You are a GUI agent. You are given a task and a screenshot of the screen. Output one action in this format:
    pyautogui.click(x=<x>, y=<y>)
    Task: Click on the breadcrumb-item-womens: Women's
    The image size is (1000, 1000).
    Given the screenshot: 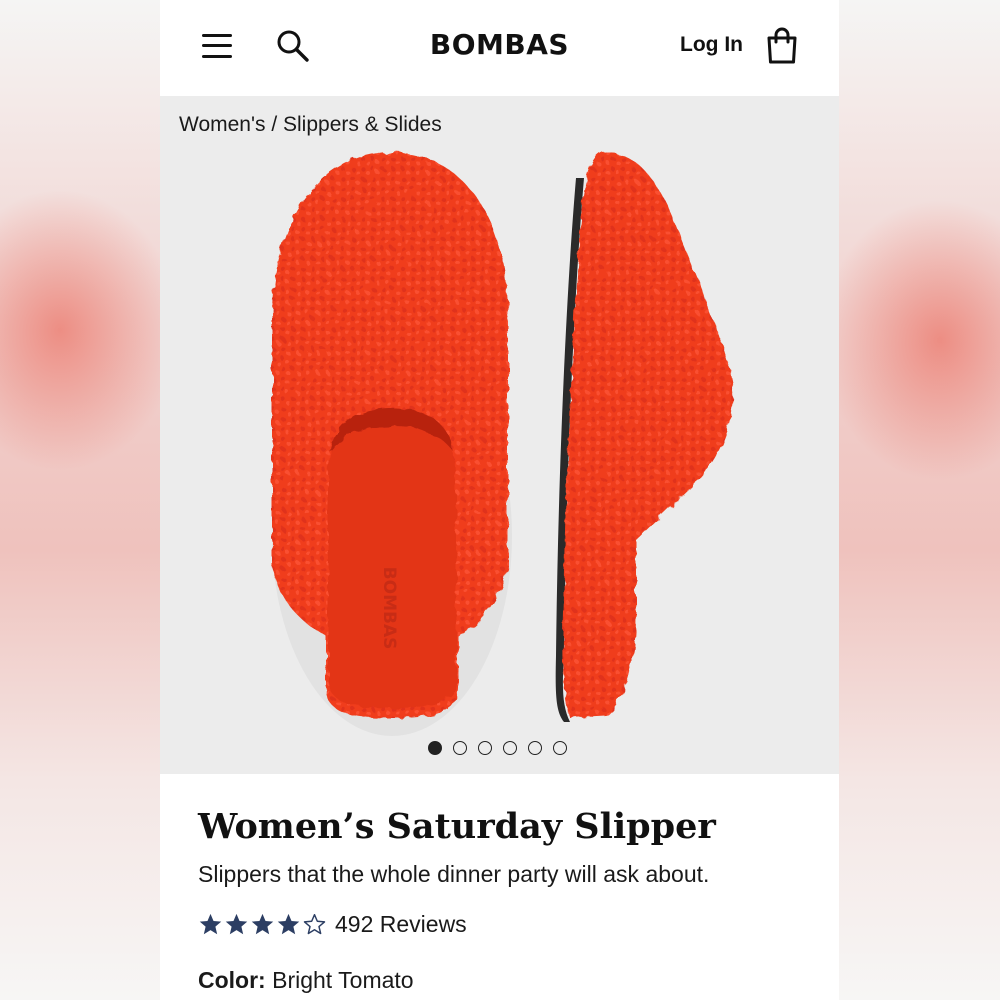 What is the action you would take?
    pyautogui.click(x=222, y=124)
    